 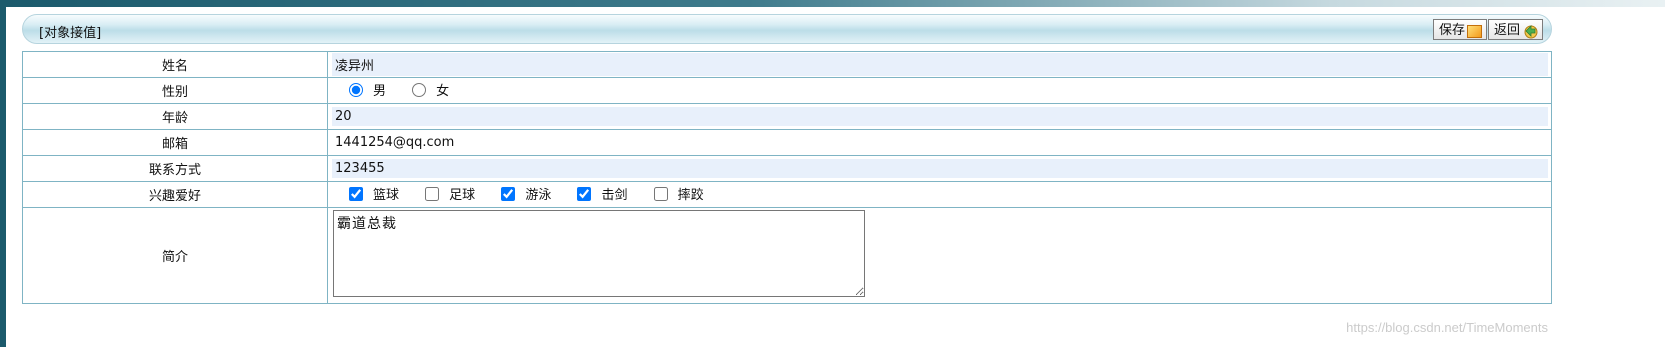 I want to click on form-row-email: 邮箱 1441254@qq.com, so click(x=787, y=142).